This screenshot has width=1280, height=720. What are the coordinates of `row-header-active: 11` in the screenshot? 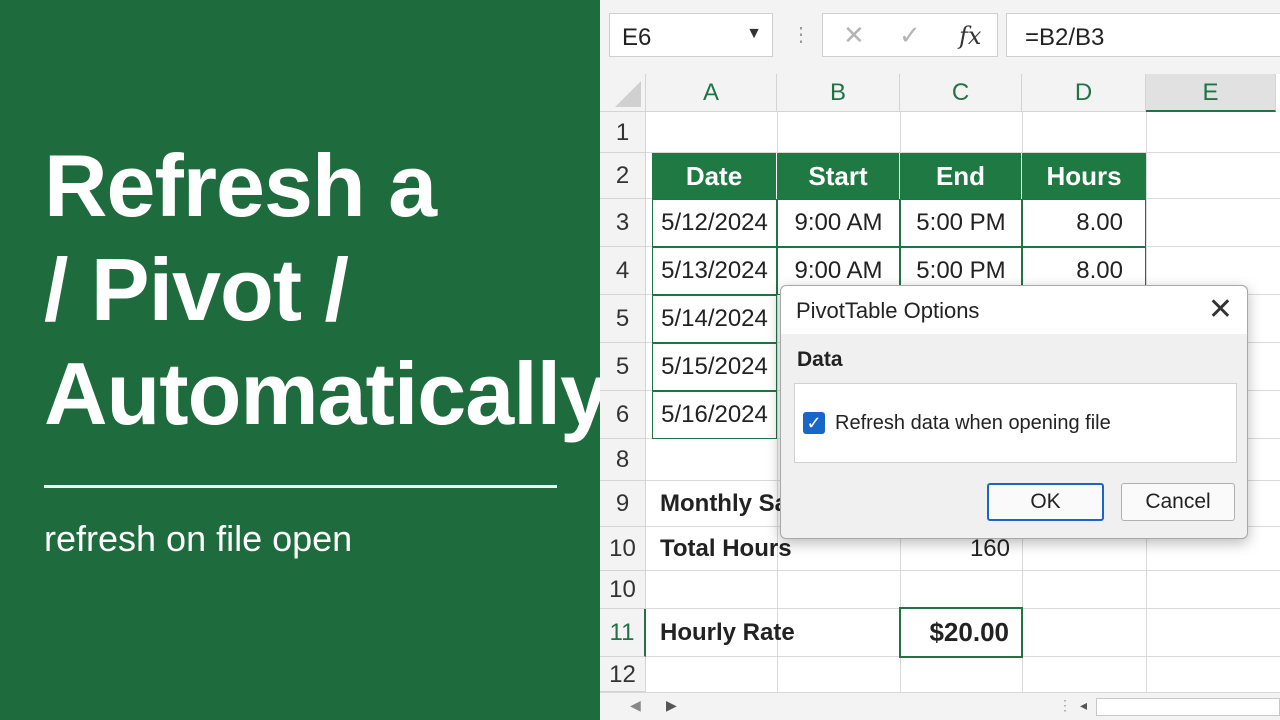 It's located at (623, 633).